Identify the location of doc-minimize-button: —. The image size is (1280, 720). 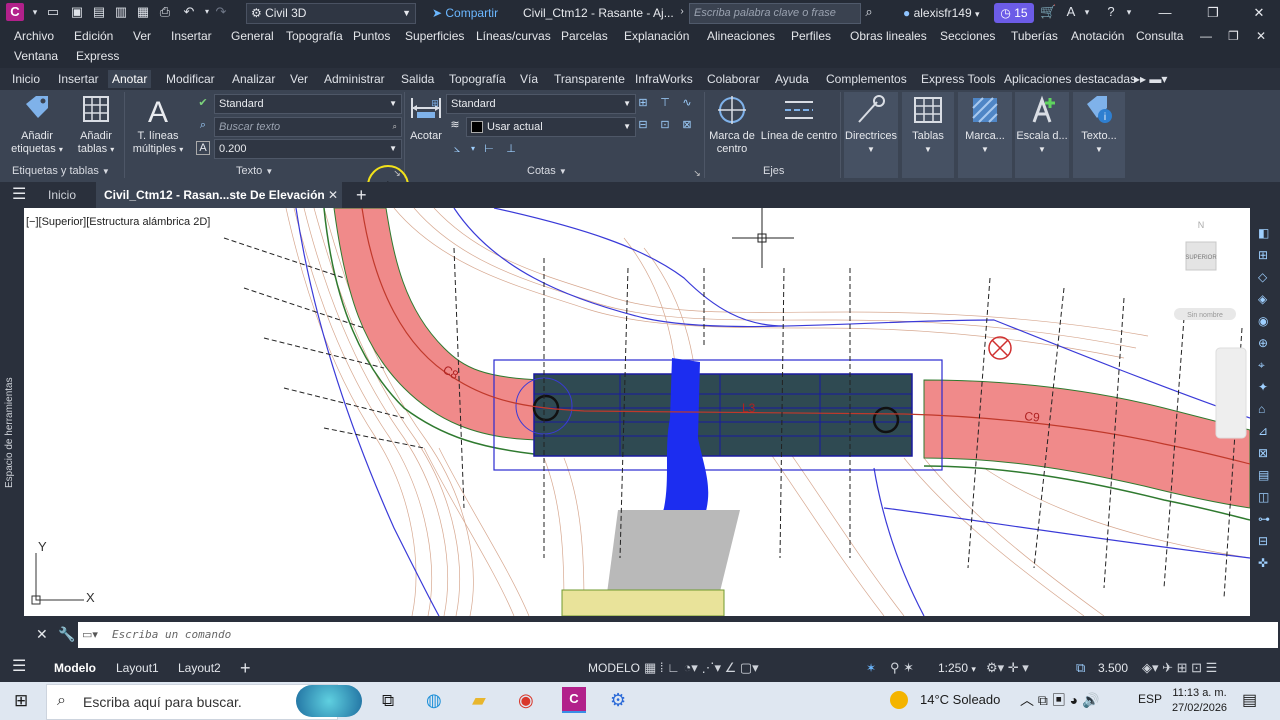
(1206, 36).